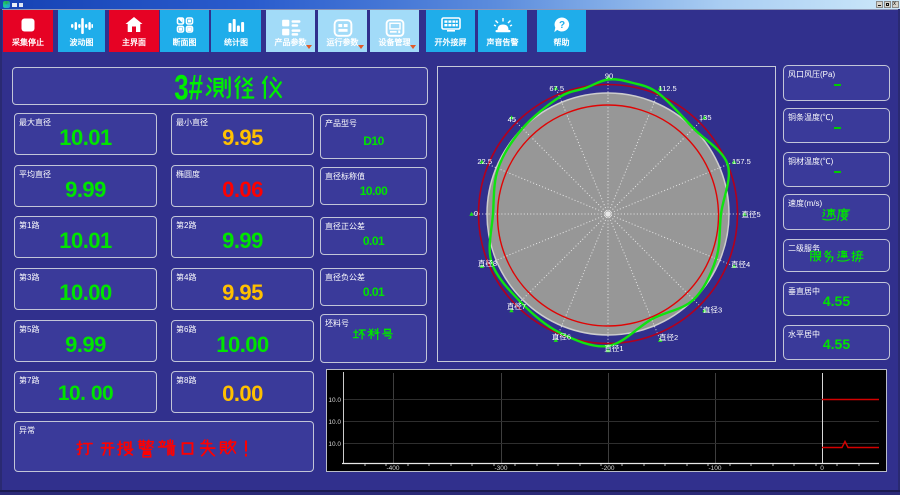 The image size is (900, 495). I want to click on svg-text: -200, so click(607, 468).